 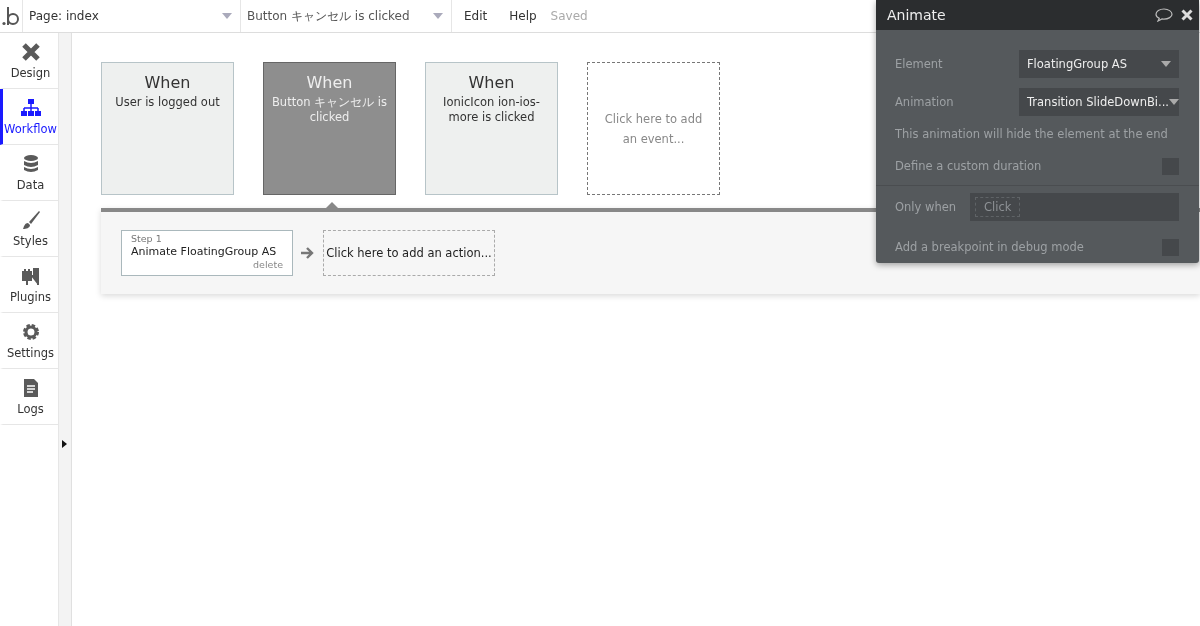 I want to click on event-dropdown: Button キャンセル is clicked, so click(x=346, y=16).